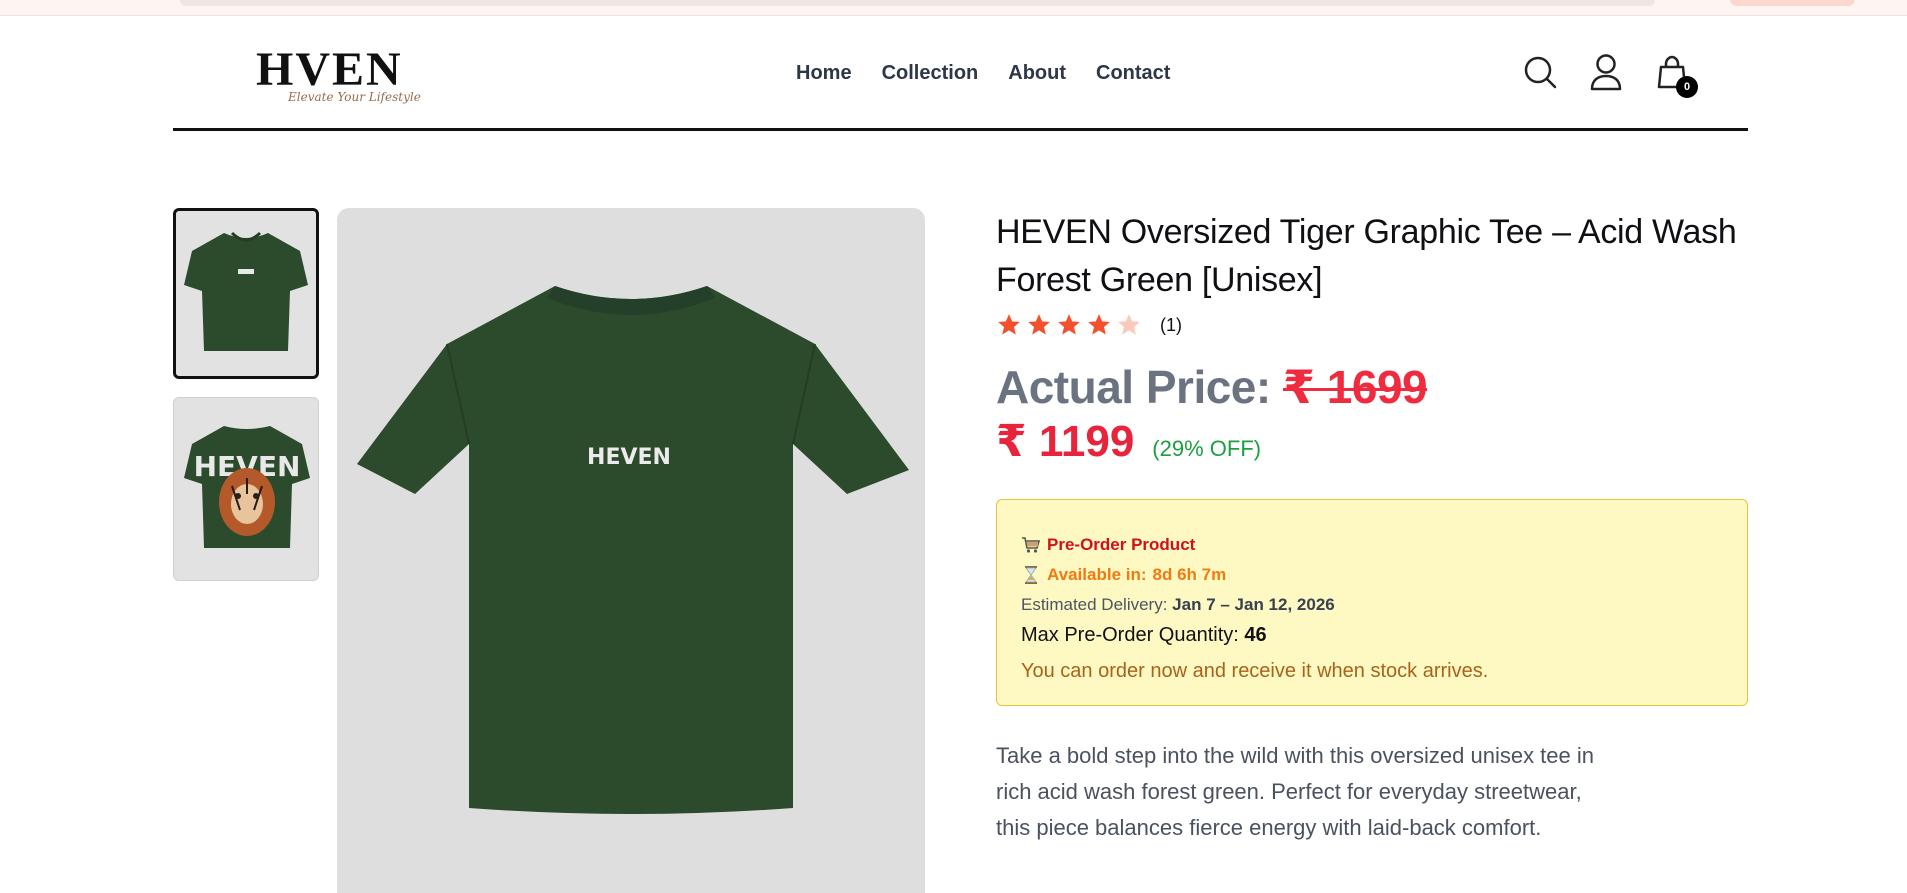 The width and height of the screenshot is (1907, 893). I want to click on preorder-countdown: 8d 6h 7m, so click(1189, 574).